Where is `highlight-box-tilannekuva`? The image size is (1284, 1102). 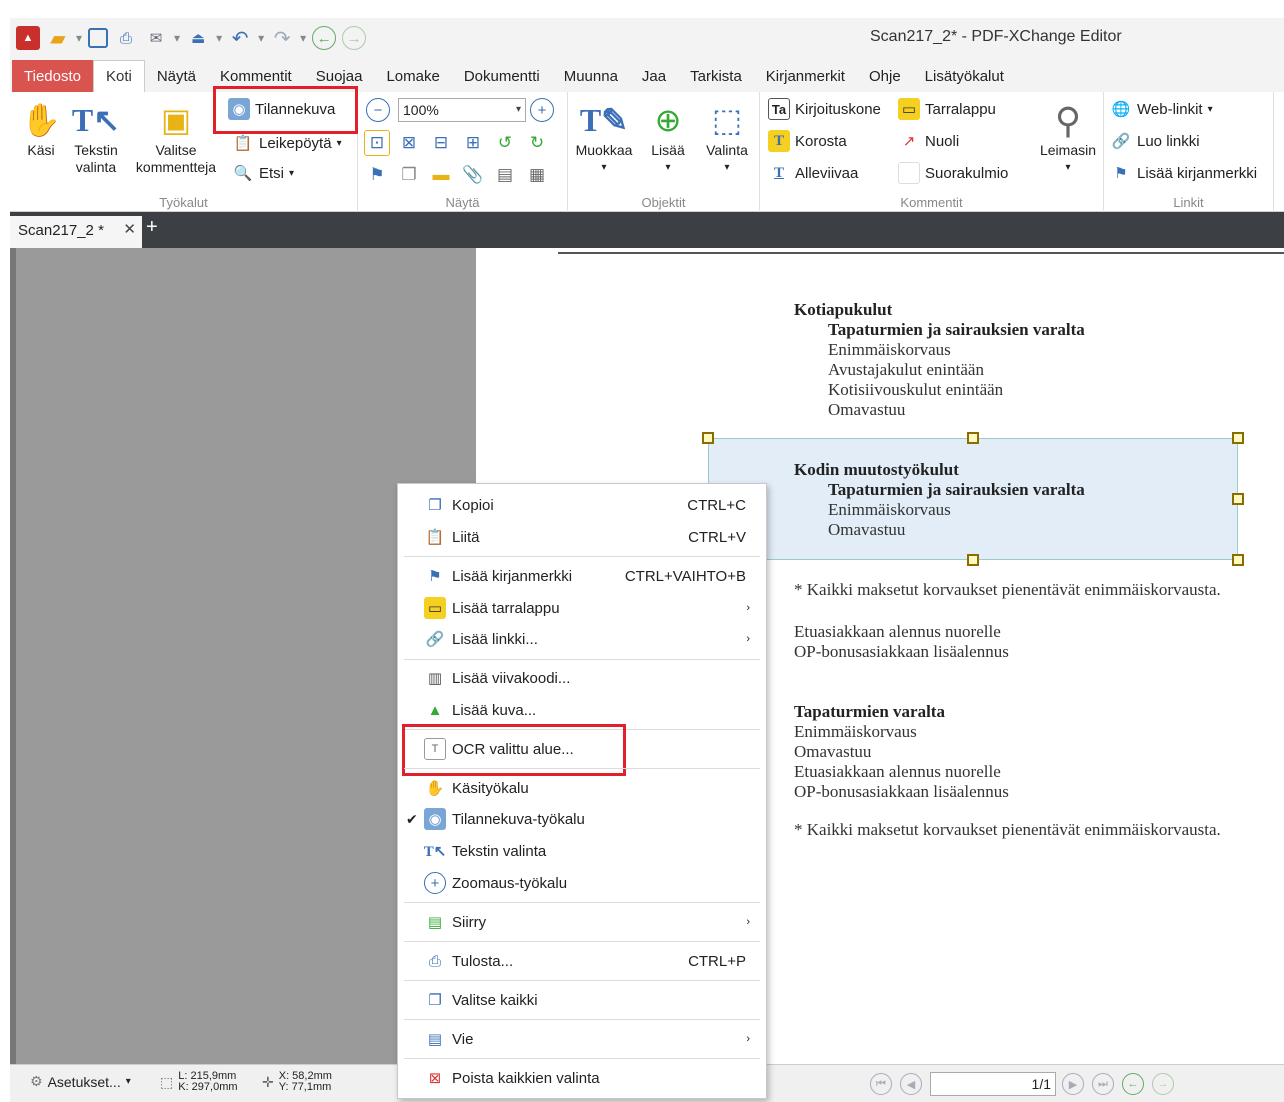
highlight-box-tilannekuva is located at coordinates (285, 110).